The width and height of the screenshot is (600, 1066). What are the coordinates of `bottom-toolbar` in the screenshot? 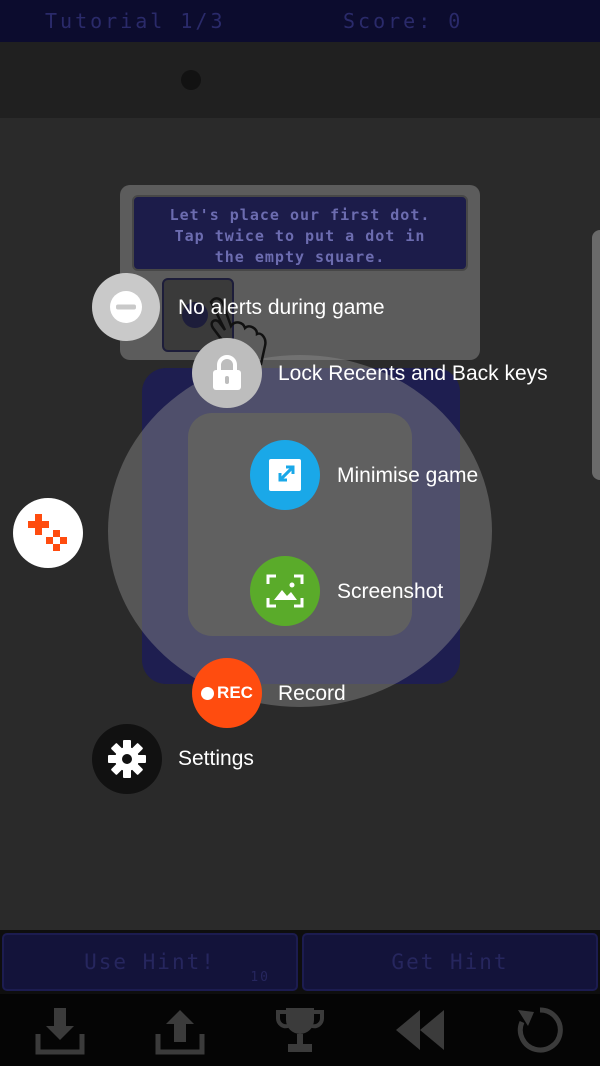 It's located at (300, 1030).